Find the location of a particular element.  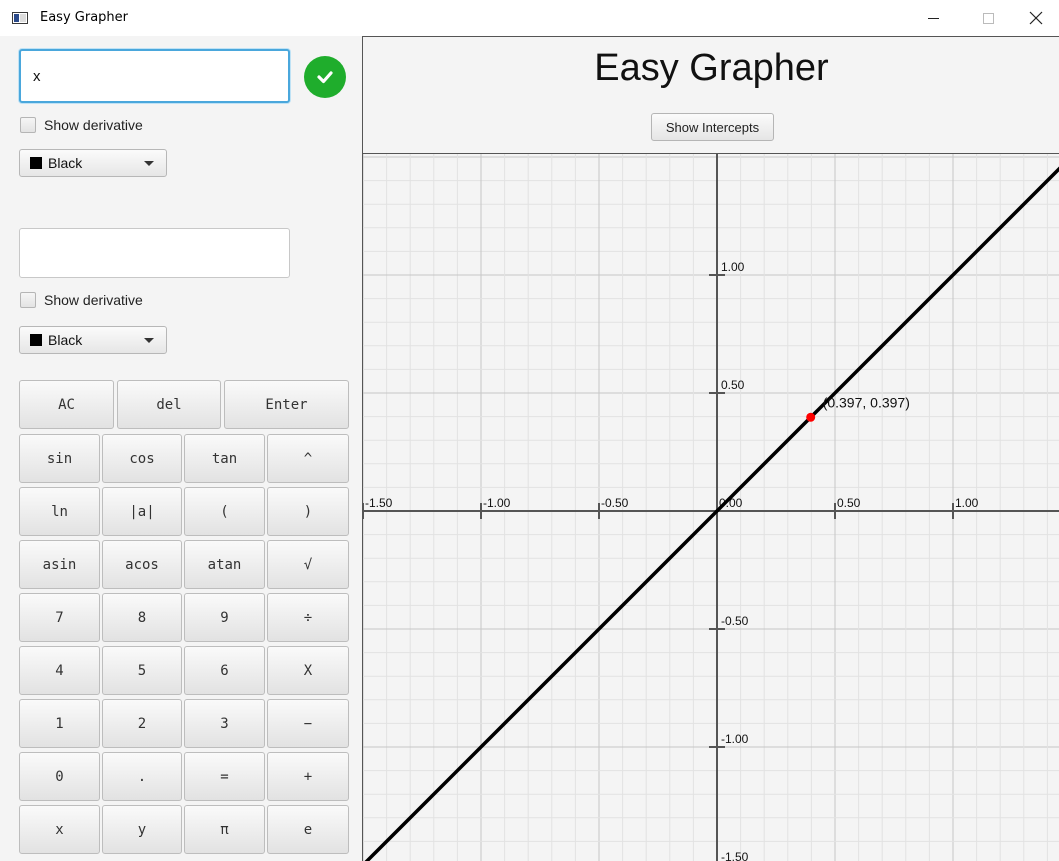

key-button: 4 is located at coordinates (59, 670).